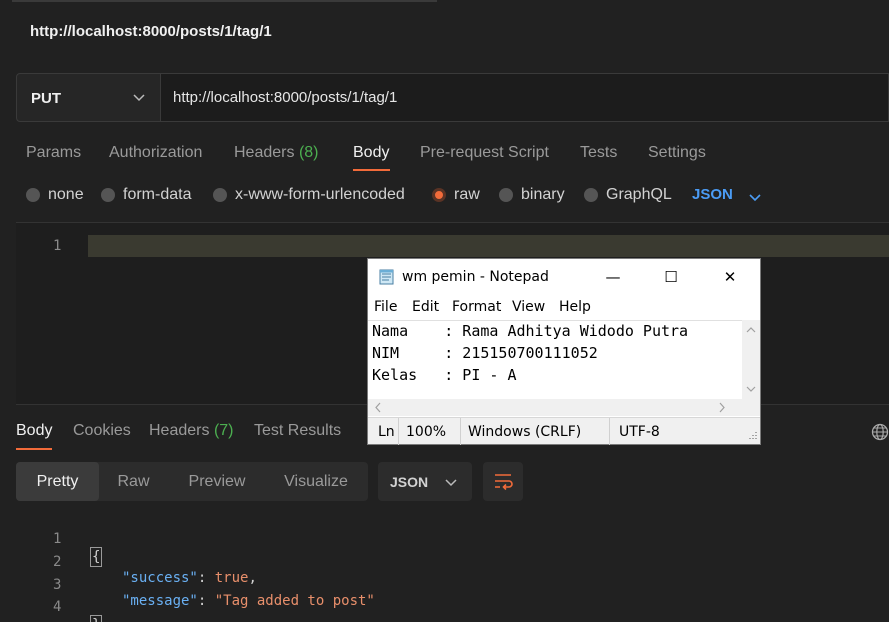 This screenshot has width=889, height=622. I want to click on text-line: Kelas : PI - A, so click(444, 375).